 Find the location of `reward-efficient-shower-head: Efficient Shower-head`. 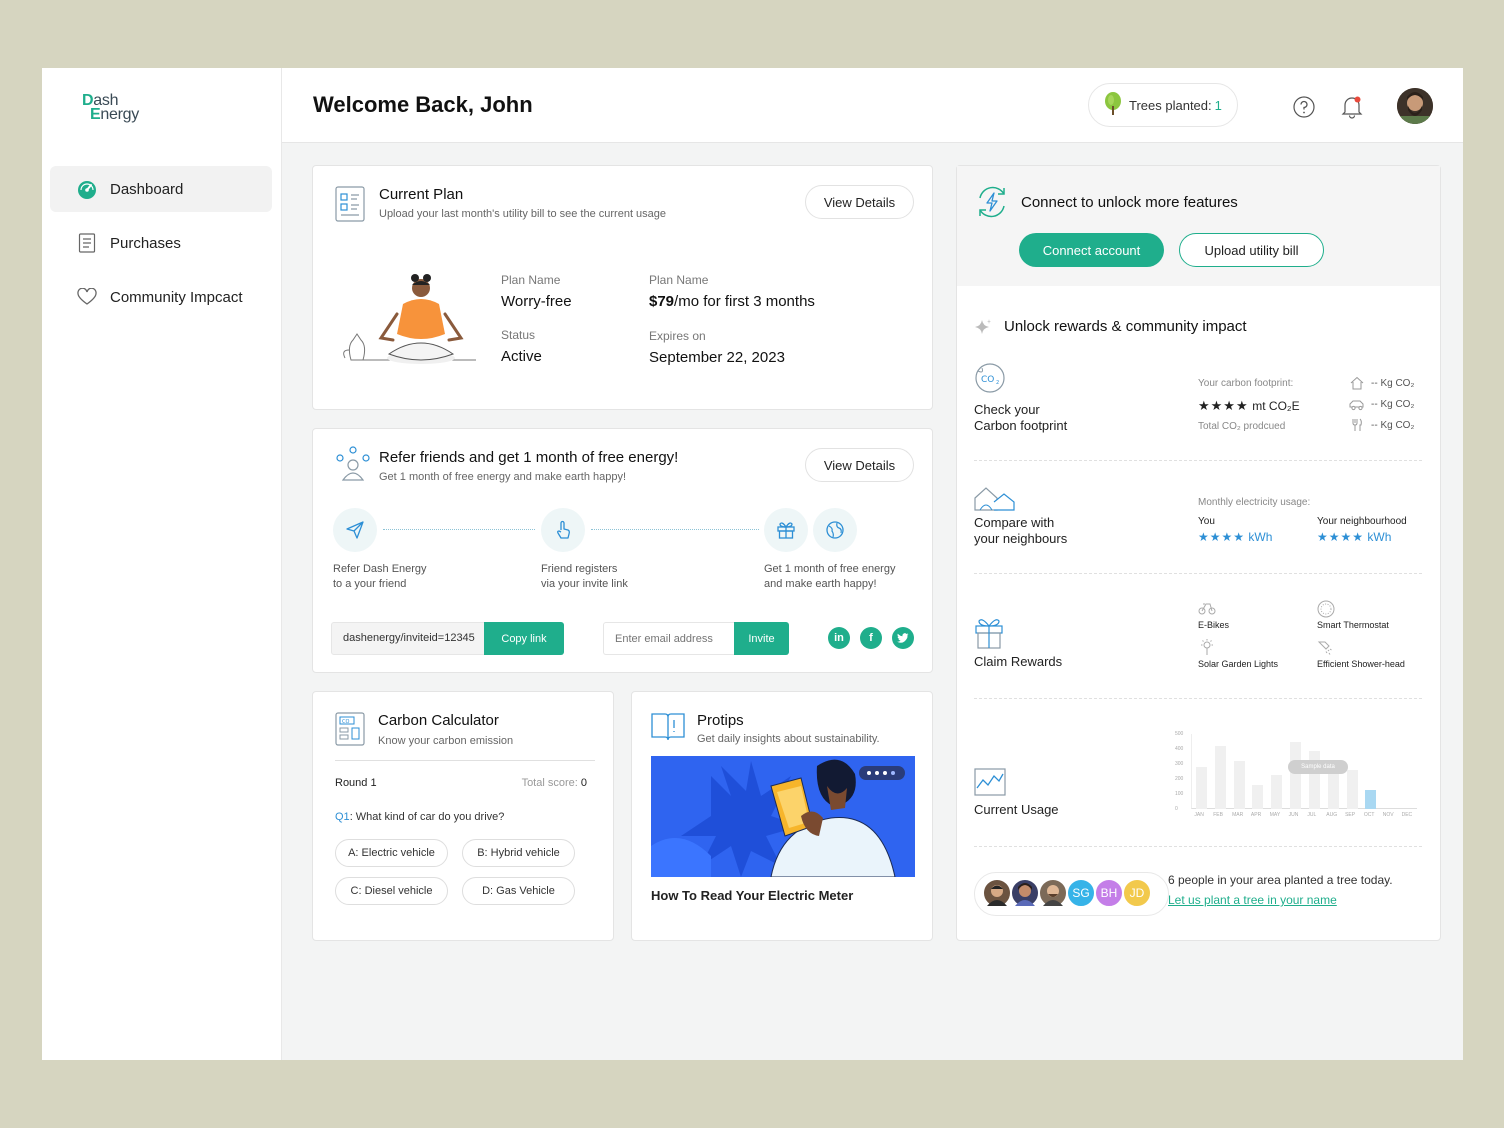

reward-efficient-shower-head: Efficient Shower-head is located at coordinates (1361, 664).